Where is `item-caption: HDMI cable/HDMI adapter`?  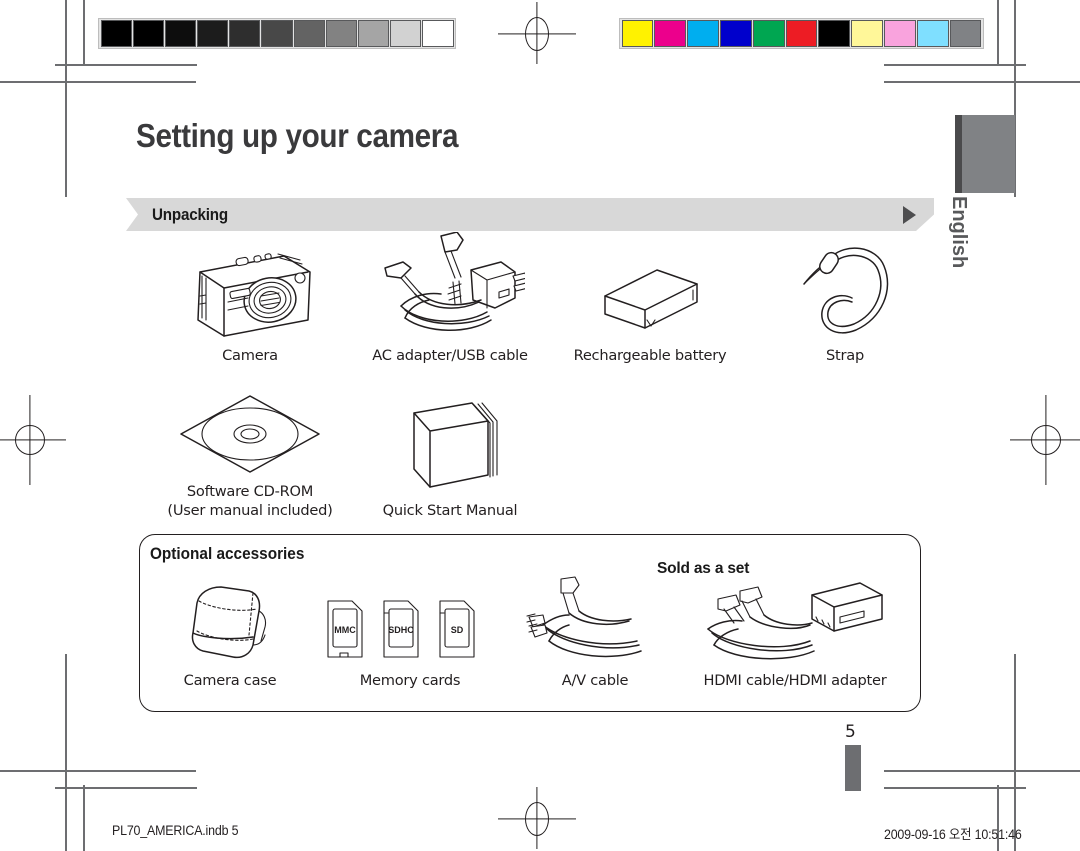 item-caption: HDMI cable/HDMI adapter is located at coordinates (795, 680).